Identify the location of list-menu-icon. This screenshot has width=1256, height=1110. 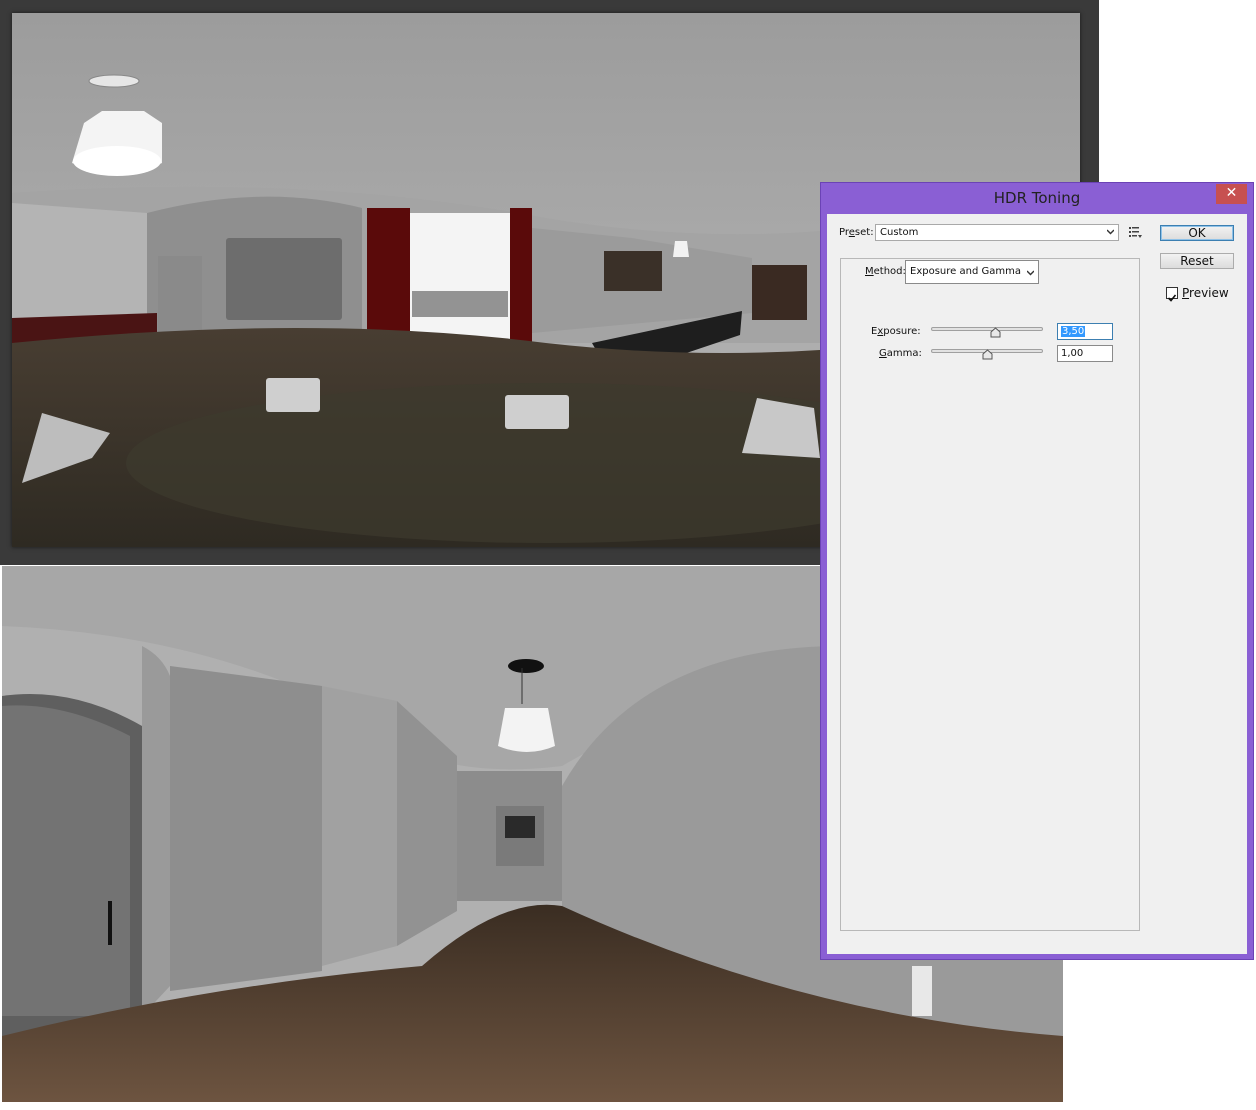
(1135, 232).